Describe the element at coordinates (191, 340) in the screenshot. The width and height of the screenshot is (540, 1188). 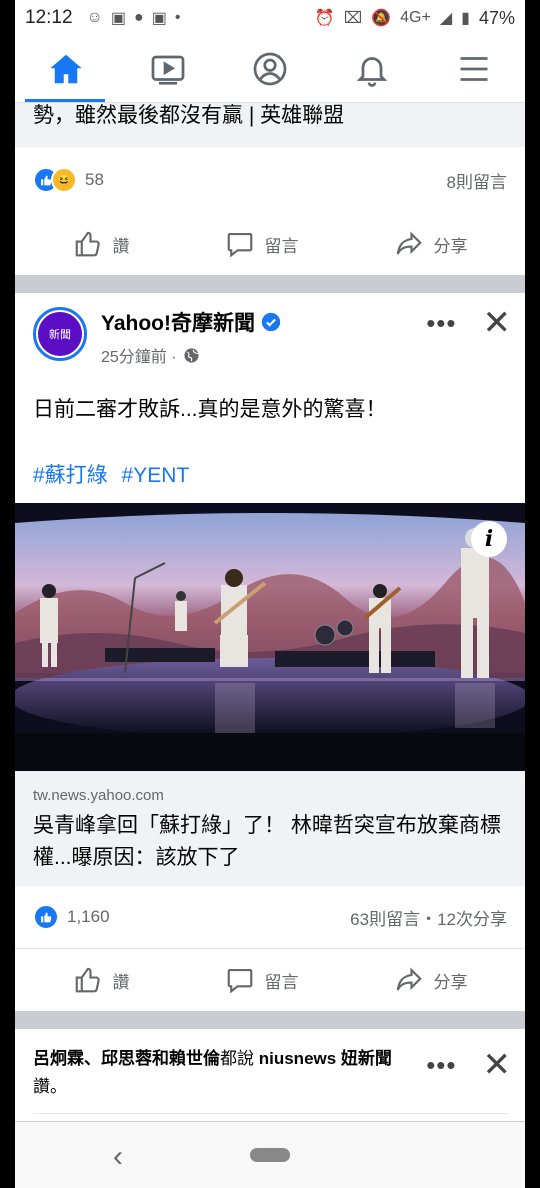
I see `author-block: Yahoo!奇摩新聞 25分鐘前 ·` at that location.